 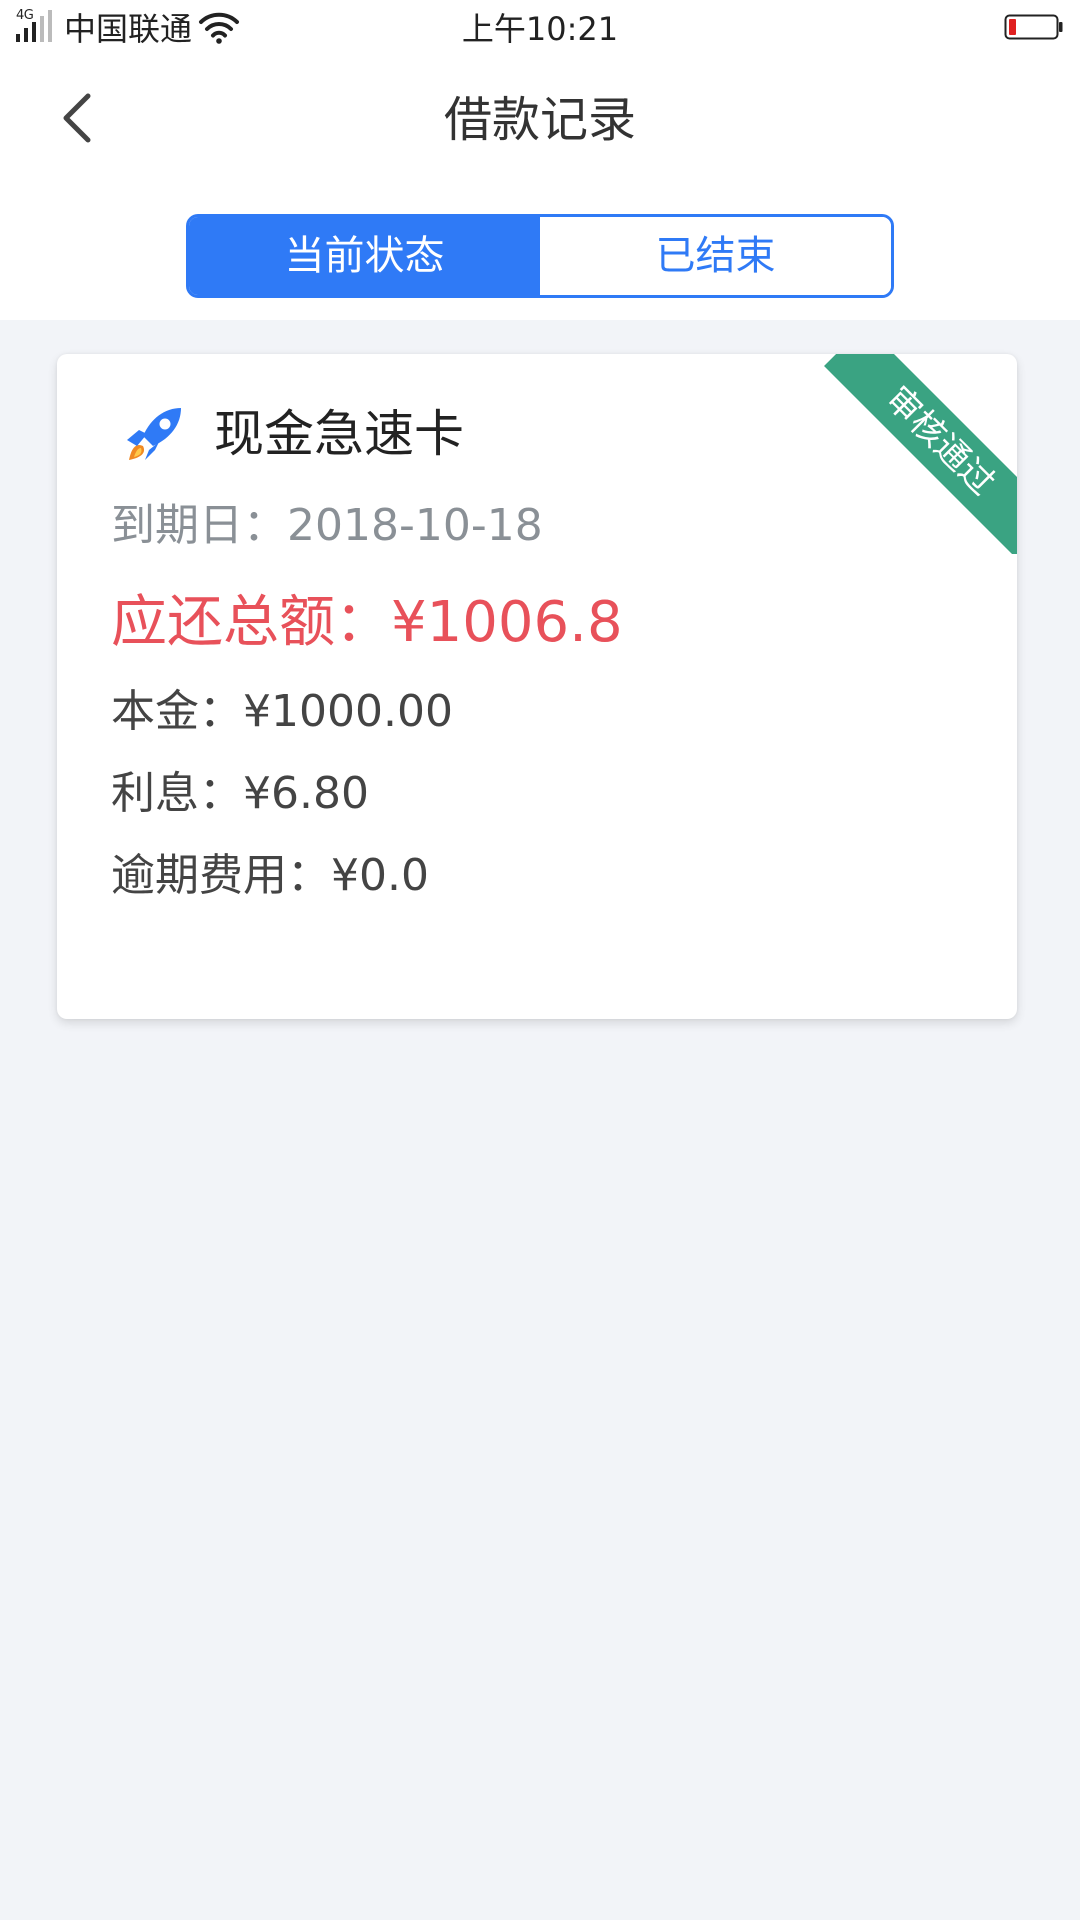 What do you see at coordinates (339, 434) in the screenshot?
I see `product-name: 现金急速卡` at bounding box center [339, 434].